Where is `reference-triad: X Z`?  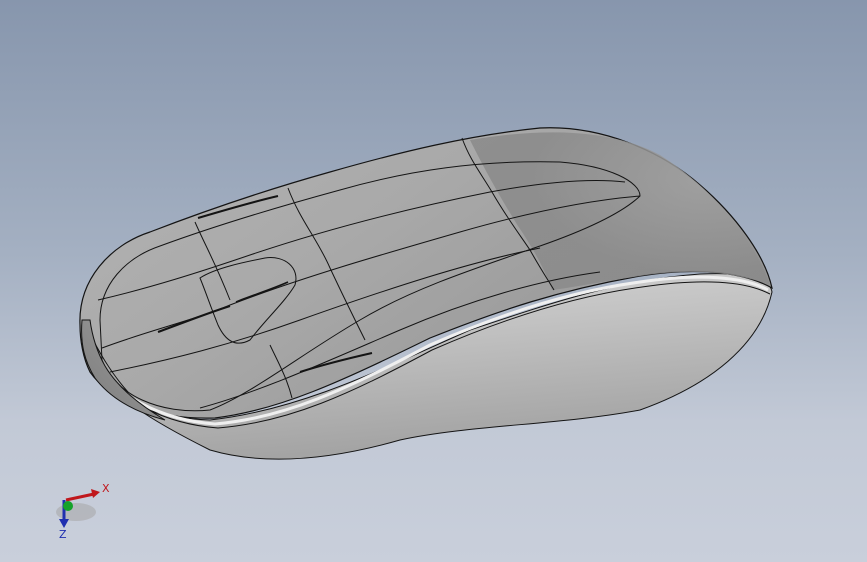 reference-triad: X Z is located at coordinates (83, 511).